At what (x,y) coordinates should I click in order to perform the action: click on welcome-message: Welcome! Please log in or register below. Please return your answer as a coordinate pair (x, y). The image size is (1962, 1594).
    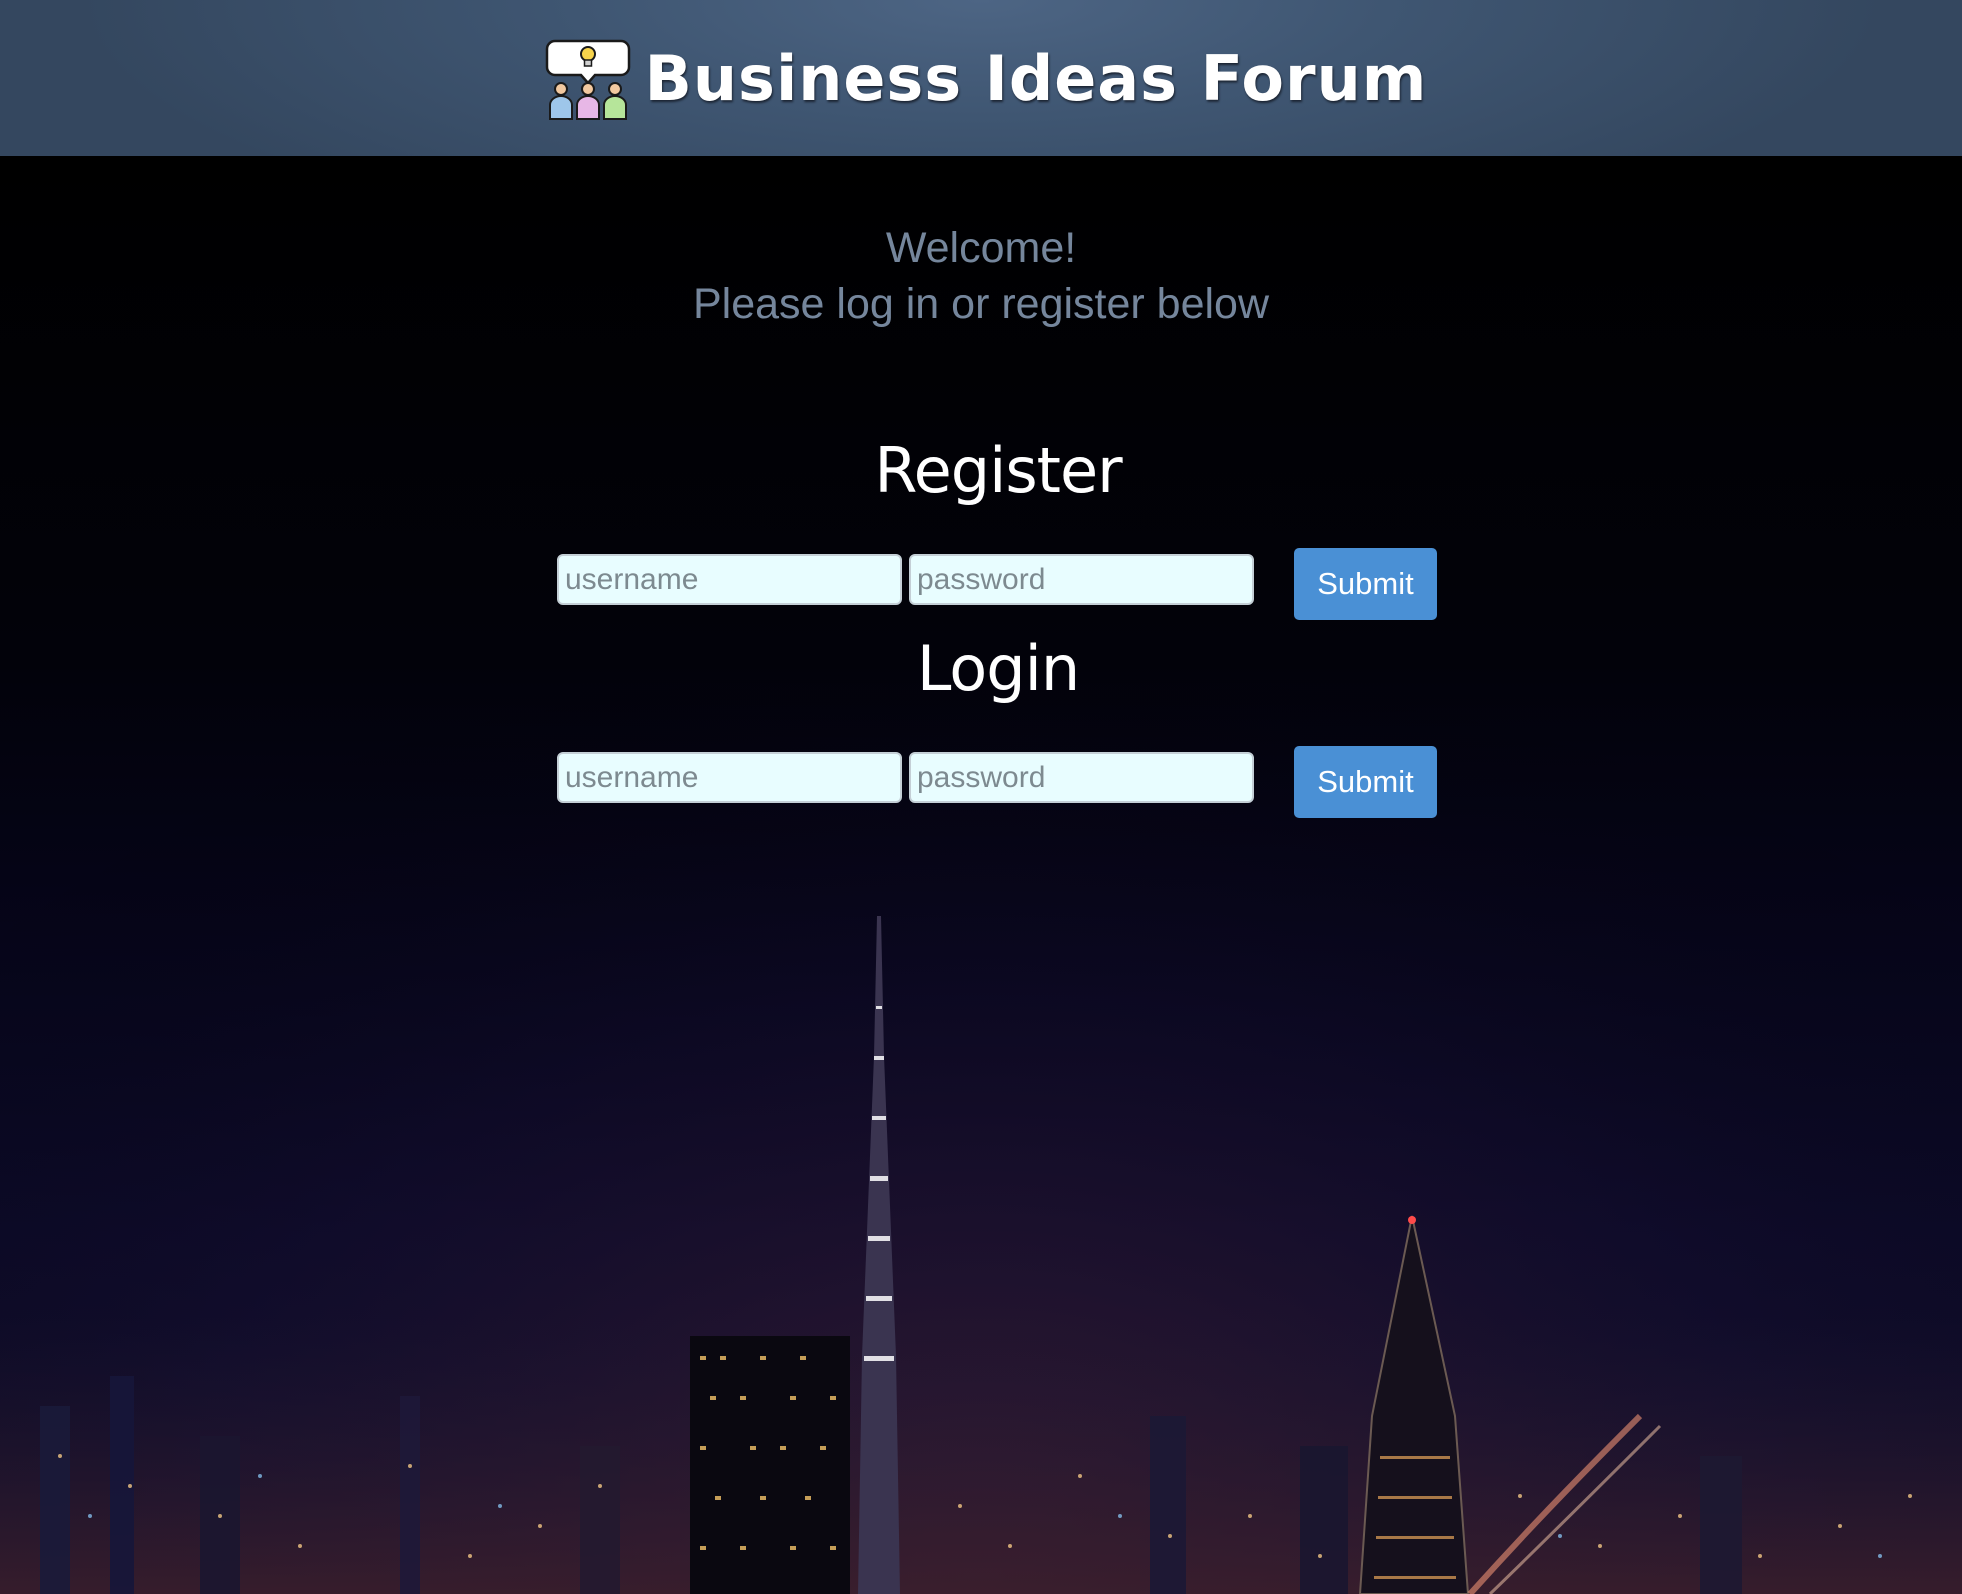
    Looking at the image, I should click on (981, 276).